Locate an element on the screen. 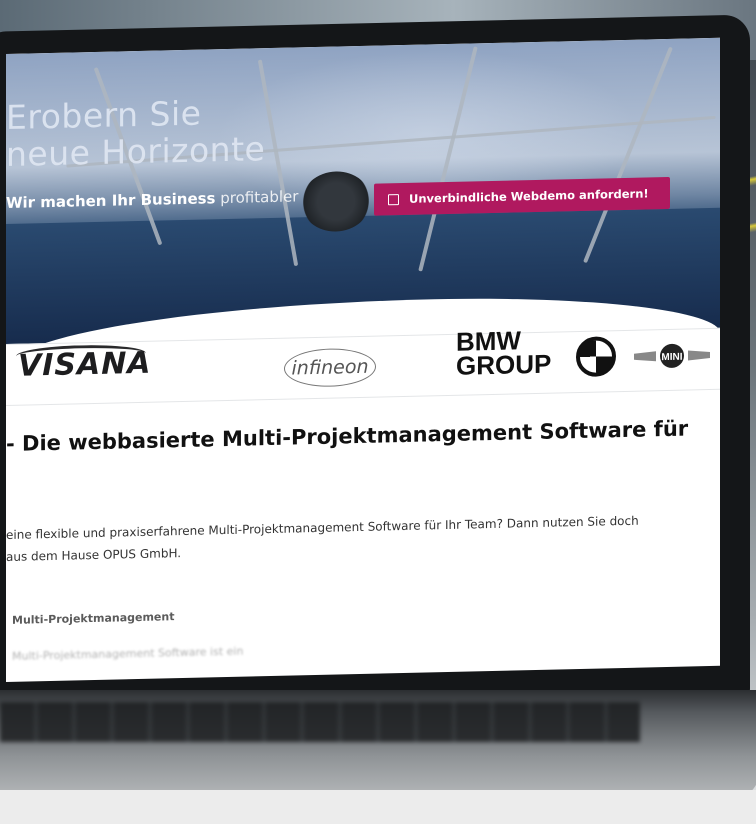 This screenshot has width=756, height=824. calendar-icon is located at coordinates (393, 199).